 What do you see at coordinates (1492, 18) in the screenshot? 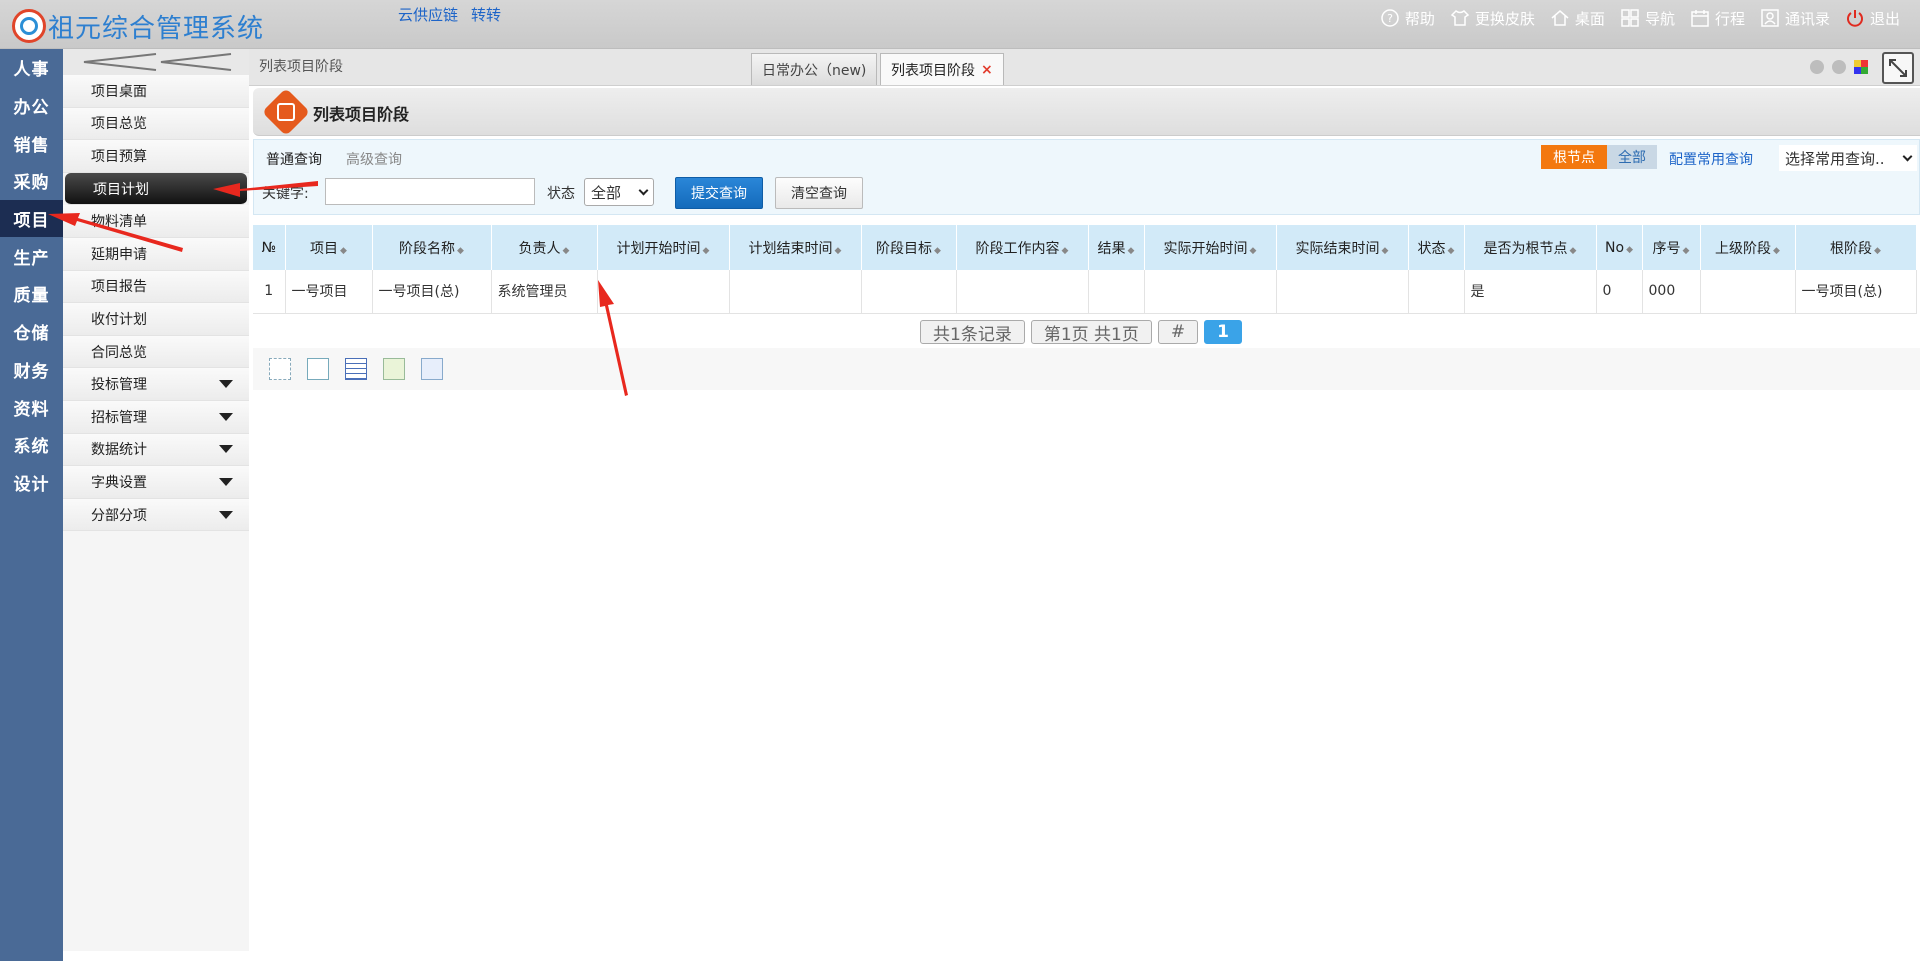
I see `change-skin-button: 更换皮肤` at bounding box center [1492, 18].